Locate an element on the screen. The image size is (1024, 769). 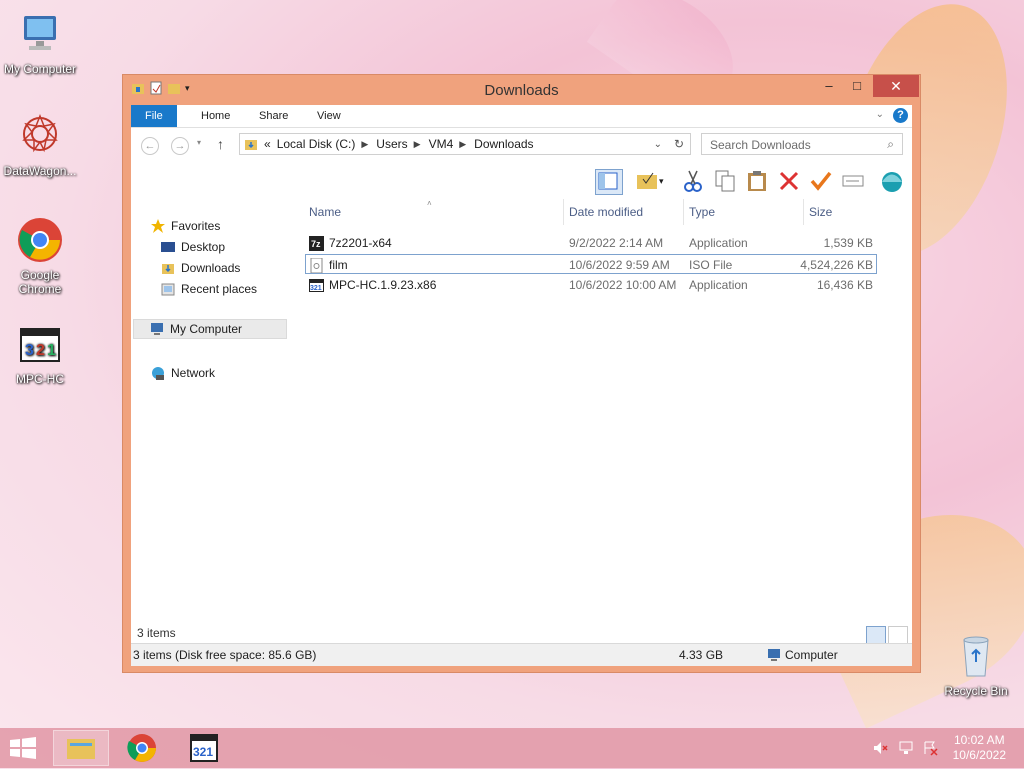
search-icon: ⌕ is located at coordinates (890, 144).